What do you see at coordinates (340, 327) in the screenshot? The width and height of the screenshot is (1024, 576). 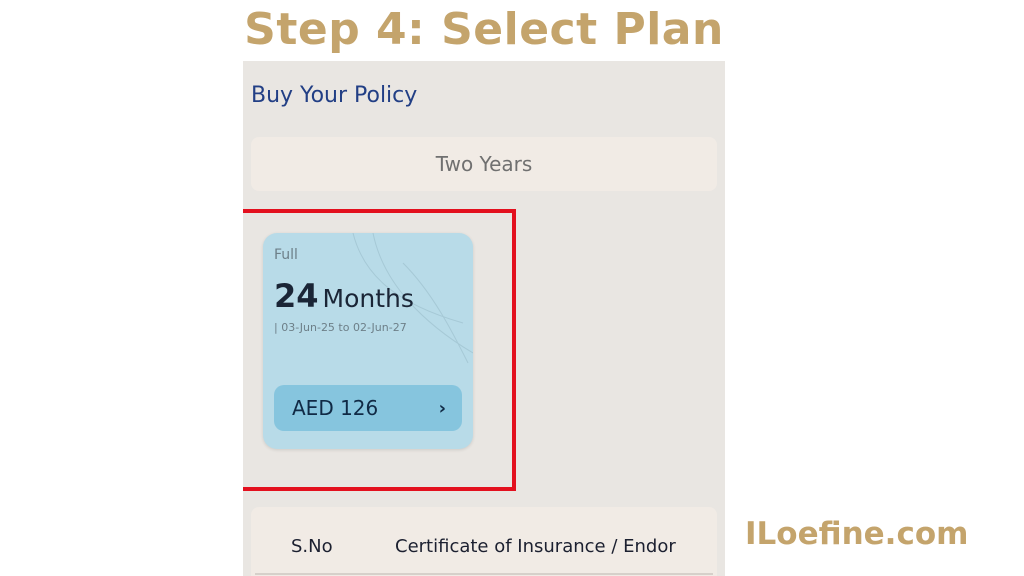 I see `plan-dates: | 03-Jun-25 to 02-Jun-27` at bounding box center [340, 327].